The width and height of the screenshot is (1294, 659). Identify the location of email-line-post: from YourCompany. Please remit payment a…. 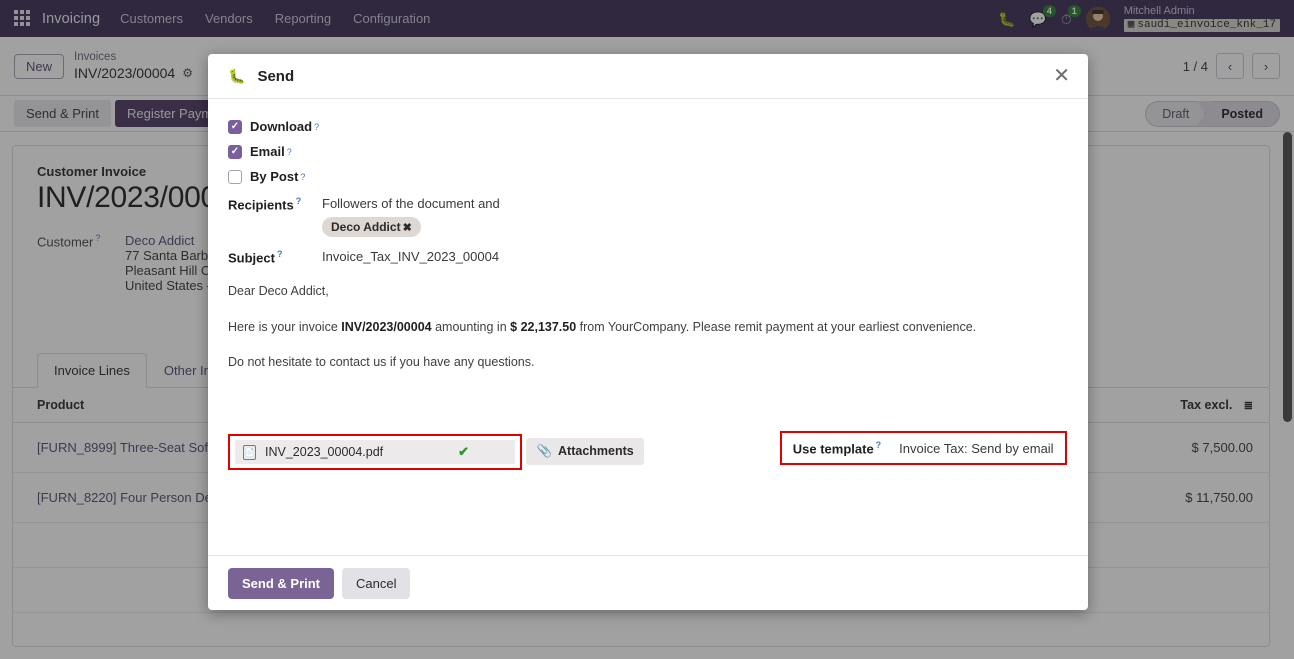
(776, 326).